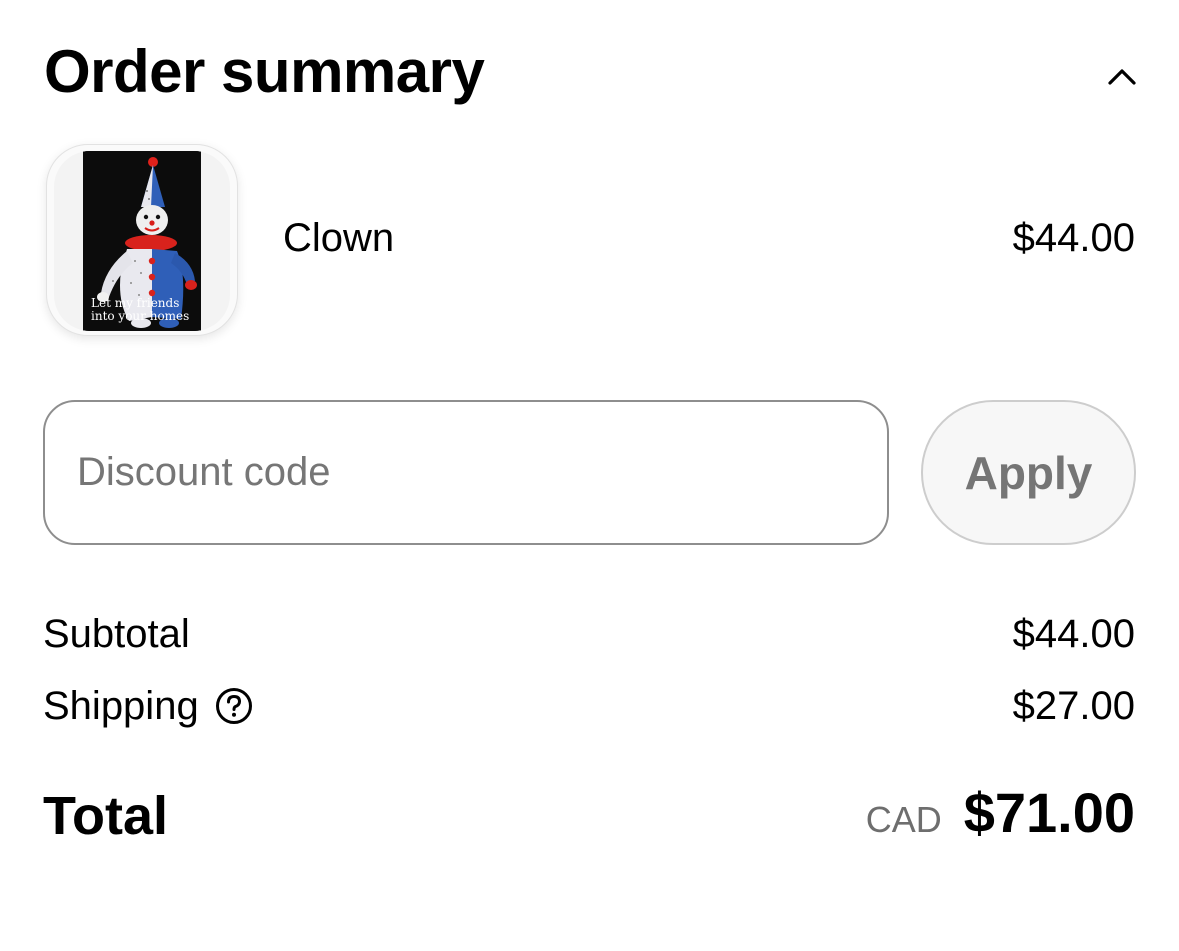  What do you see at coordinates (589, 706) in the screenshot?
I see `shipping-row: Shipping $27.00` at bounding box center [589, 706].